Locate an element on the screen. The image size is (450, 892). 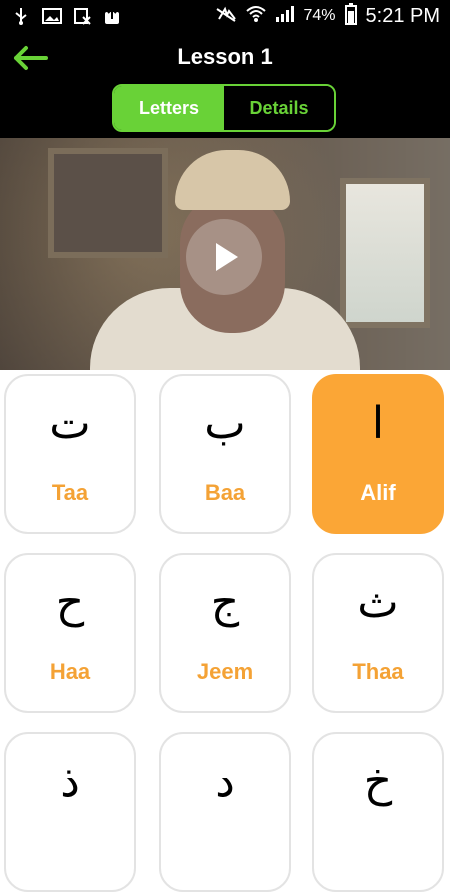
letter-arabic: ا is located at coordinates (378, 423).